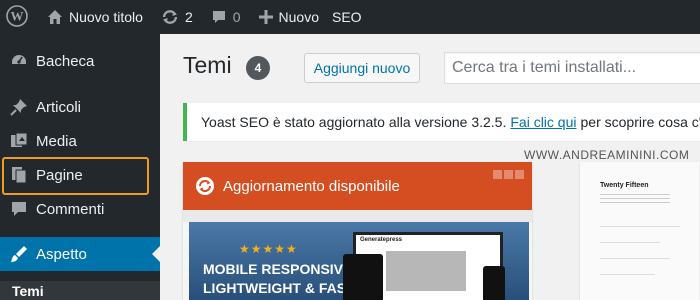 This screenshot has height=300, width=700. Describe the element at coordinates (426, 271) in the screenshot. I see `device-image` at that location.